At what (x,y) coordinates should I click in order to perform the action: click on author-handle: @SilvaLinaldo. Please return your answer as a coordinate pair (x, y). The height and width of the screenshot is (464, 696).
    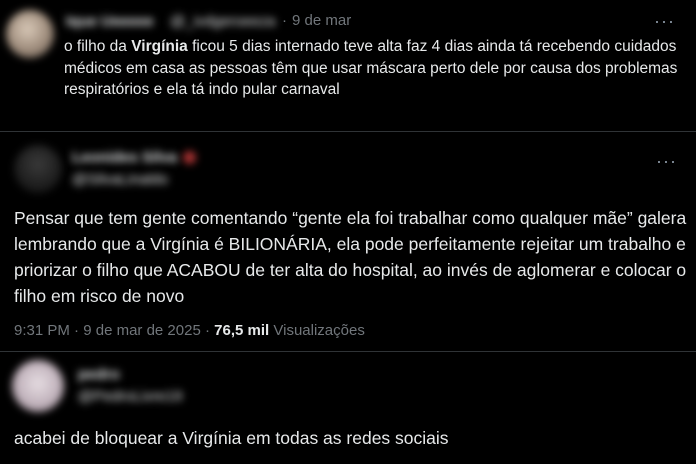
    Looking at the image, I should click on (120, 179).